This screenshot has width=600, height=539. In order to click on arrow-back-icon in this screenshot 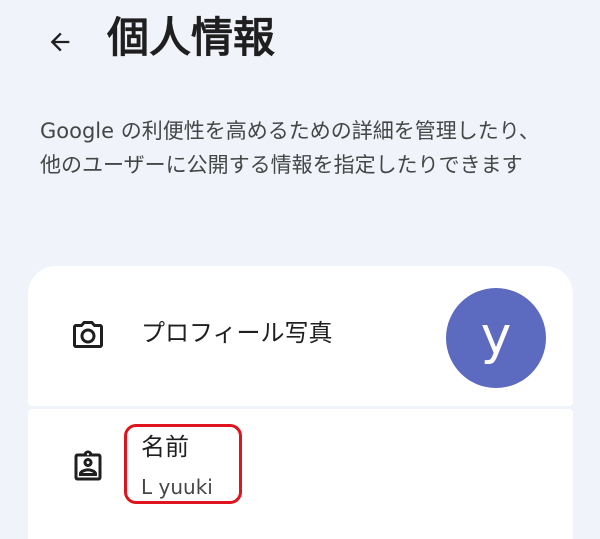, I will do `click(60, 42)`.